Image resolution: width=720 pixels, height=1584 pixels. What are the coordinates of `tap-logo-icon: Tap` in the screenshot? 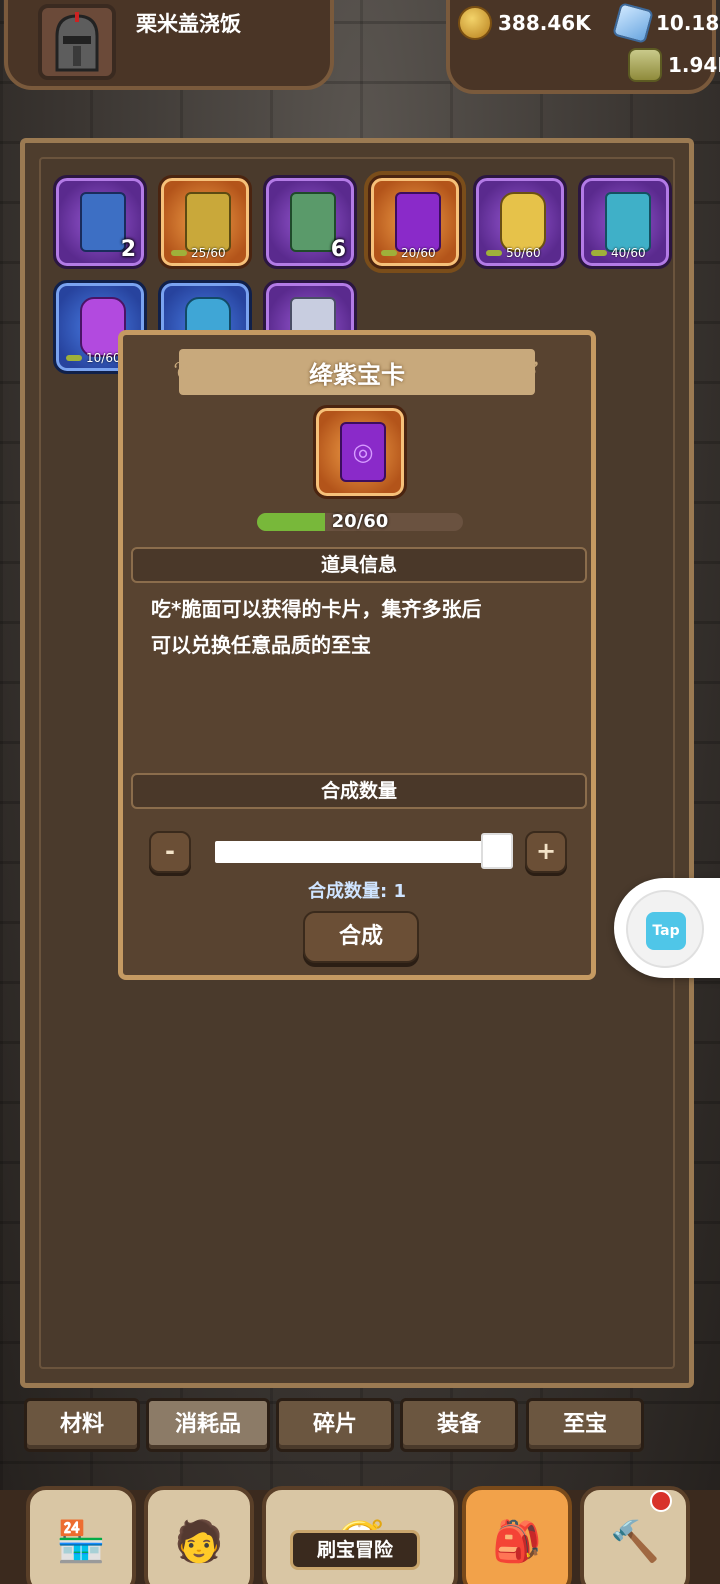 It's located at (666, 931).